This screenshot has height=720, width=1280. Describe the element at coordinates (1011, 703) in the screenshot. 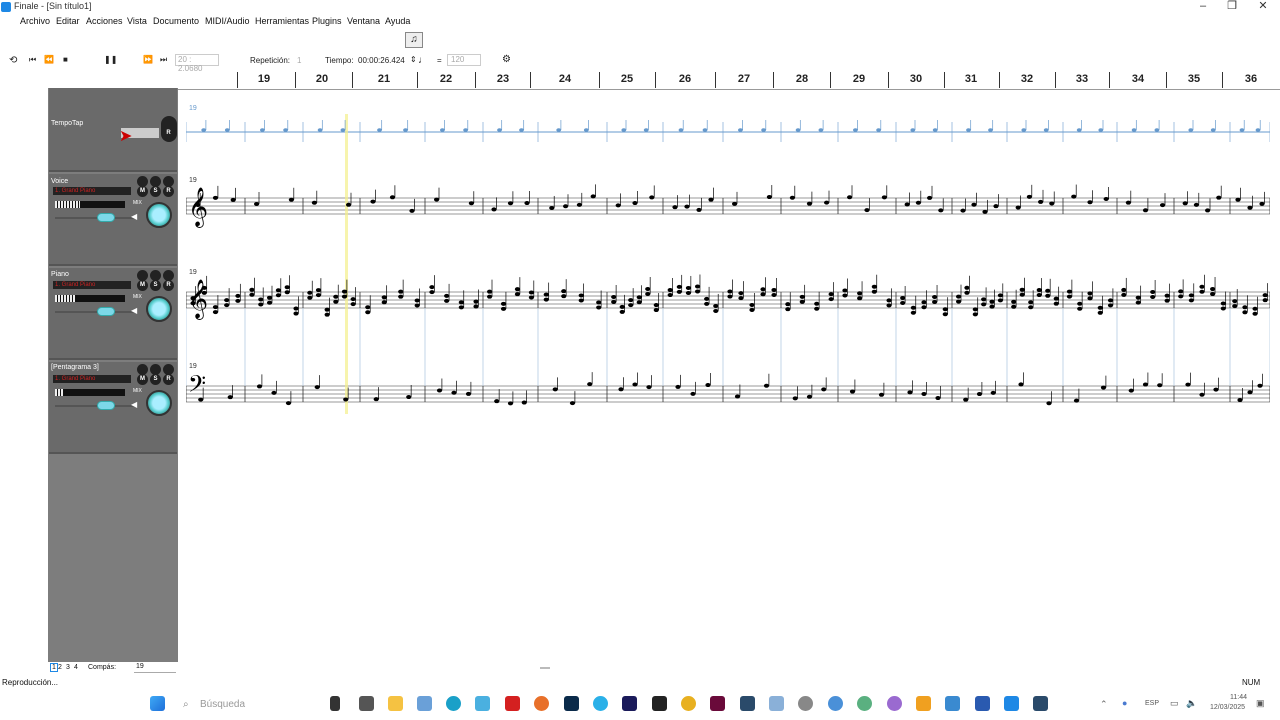

I see `finale-taskbar-icon` at that location.